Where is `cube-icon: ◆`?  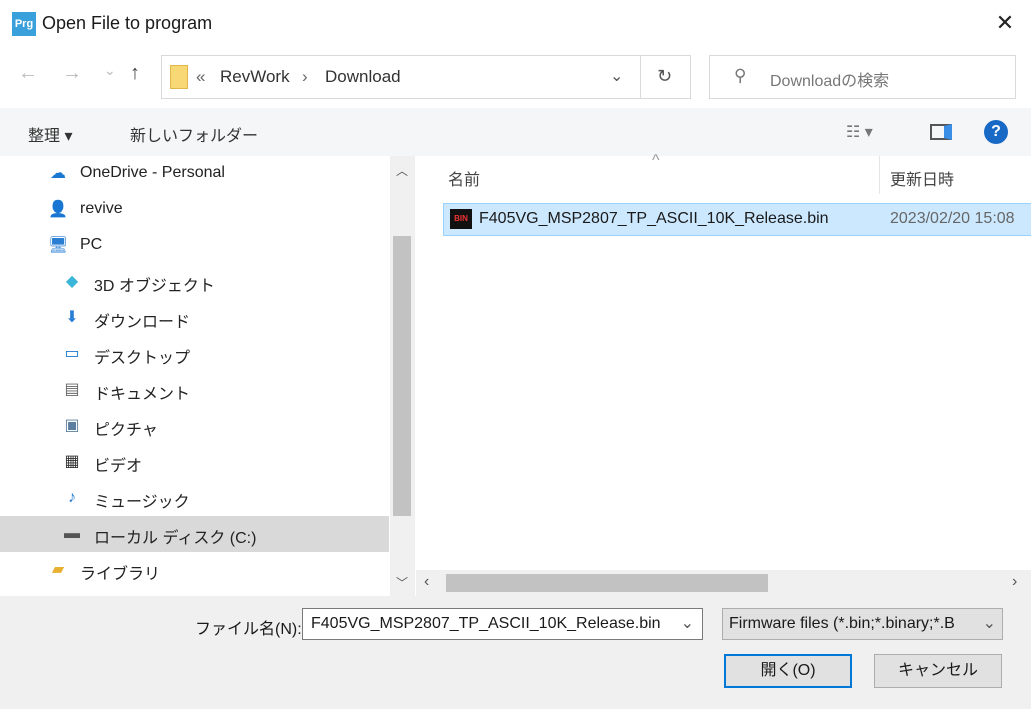
cube-icon: ◆ is located at coordinates (72, 281).